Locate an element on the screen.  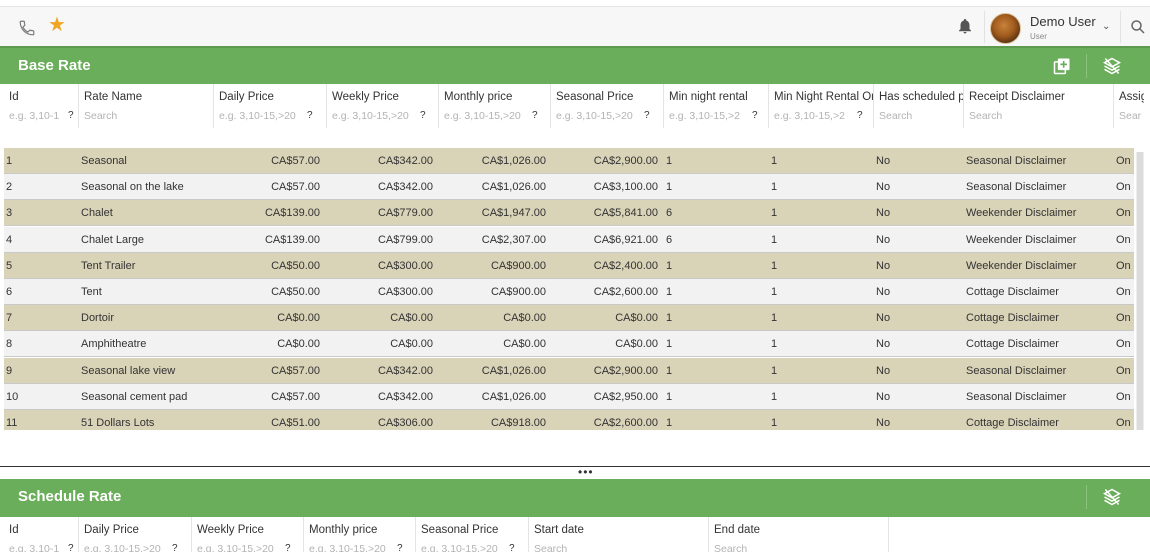
column-label: Start date is located at coordinates (559, 530).